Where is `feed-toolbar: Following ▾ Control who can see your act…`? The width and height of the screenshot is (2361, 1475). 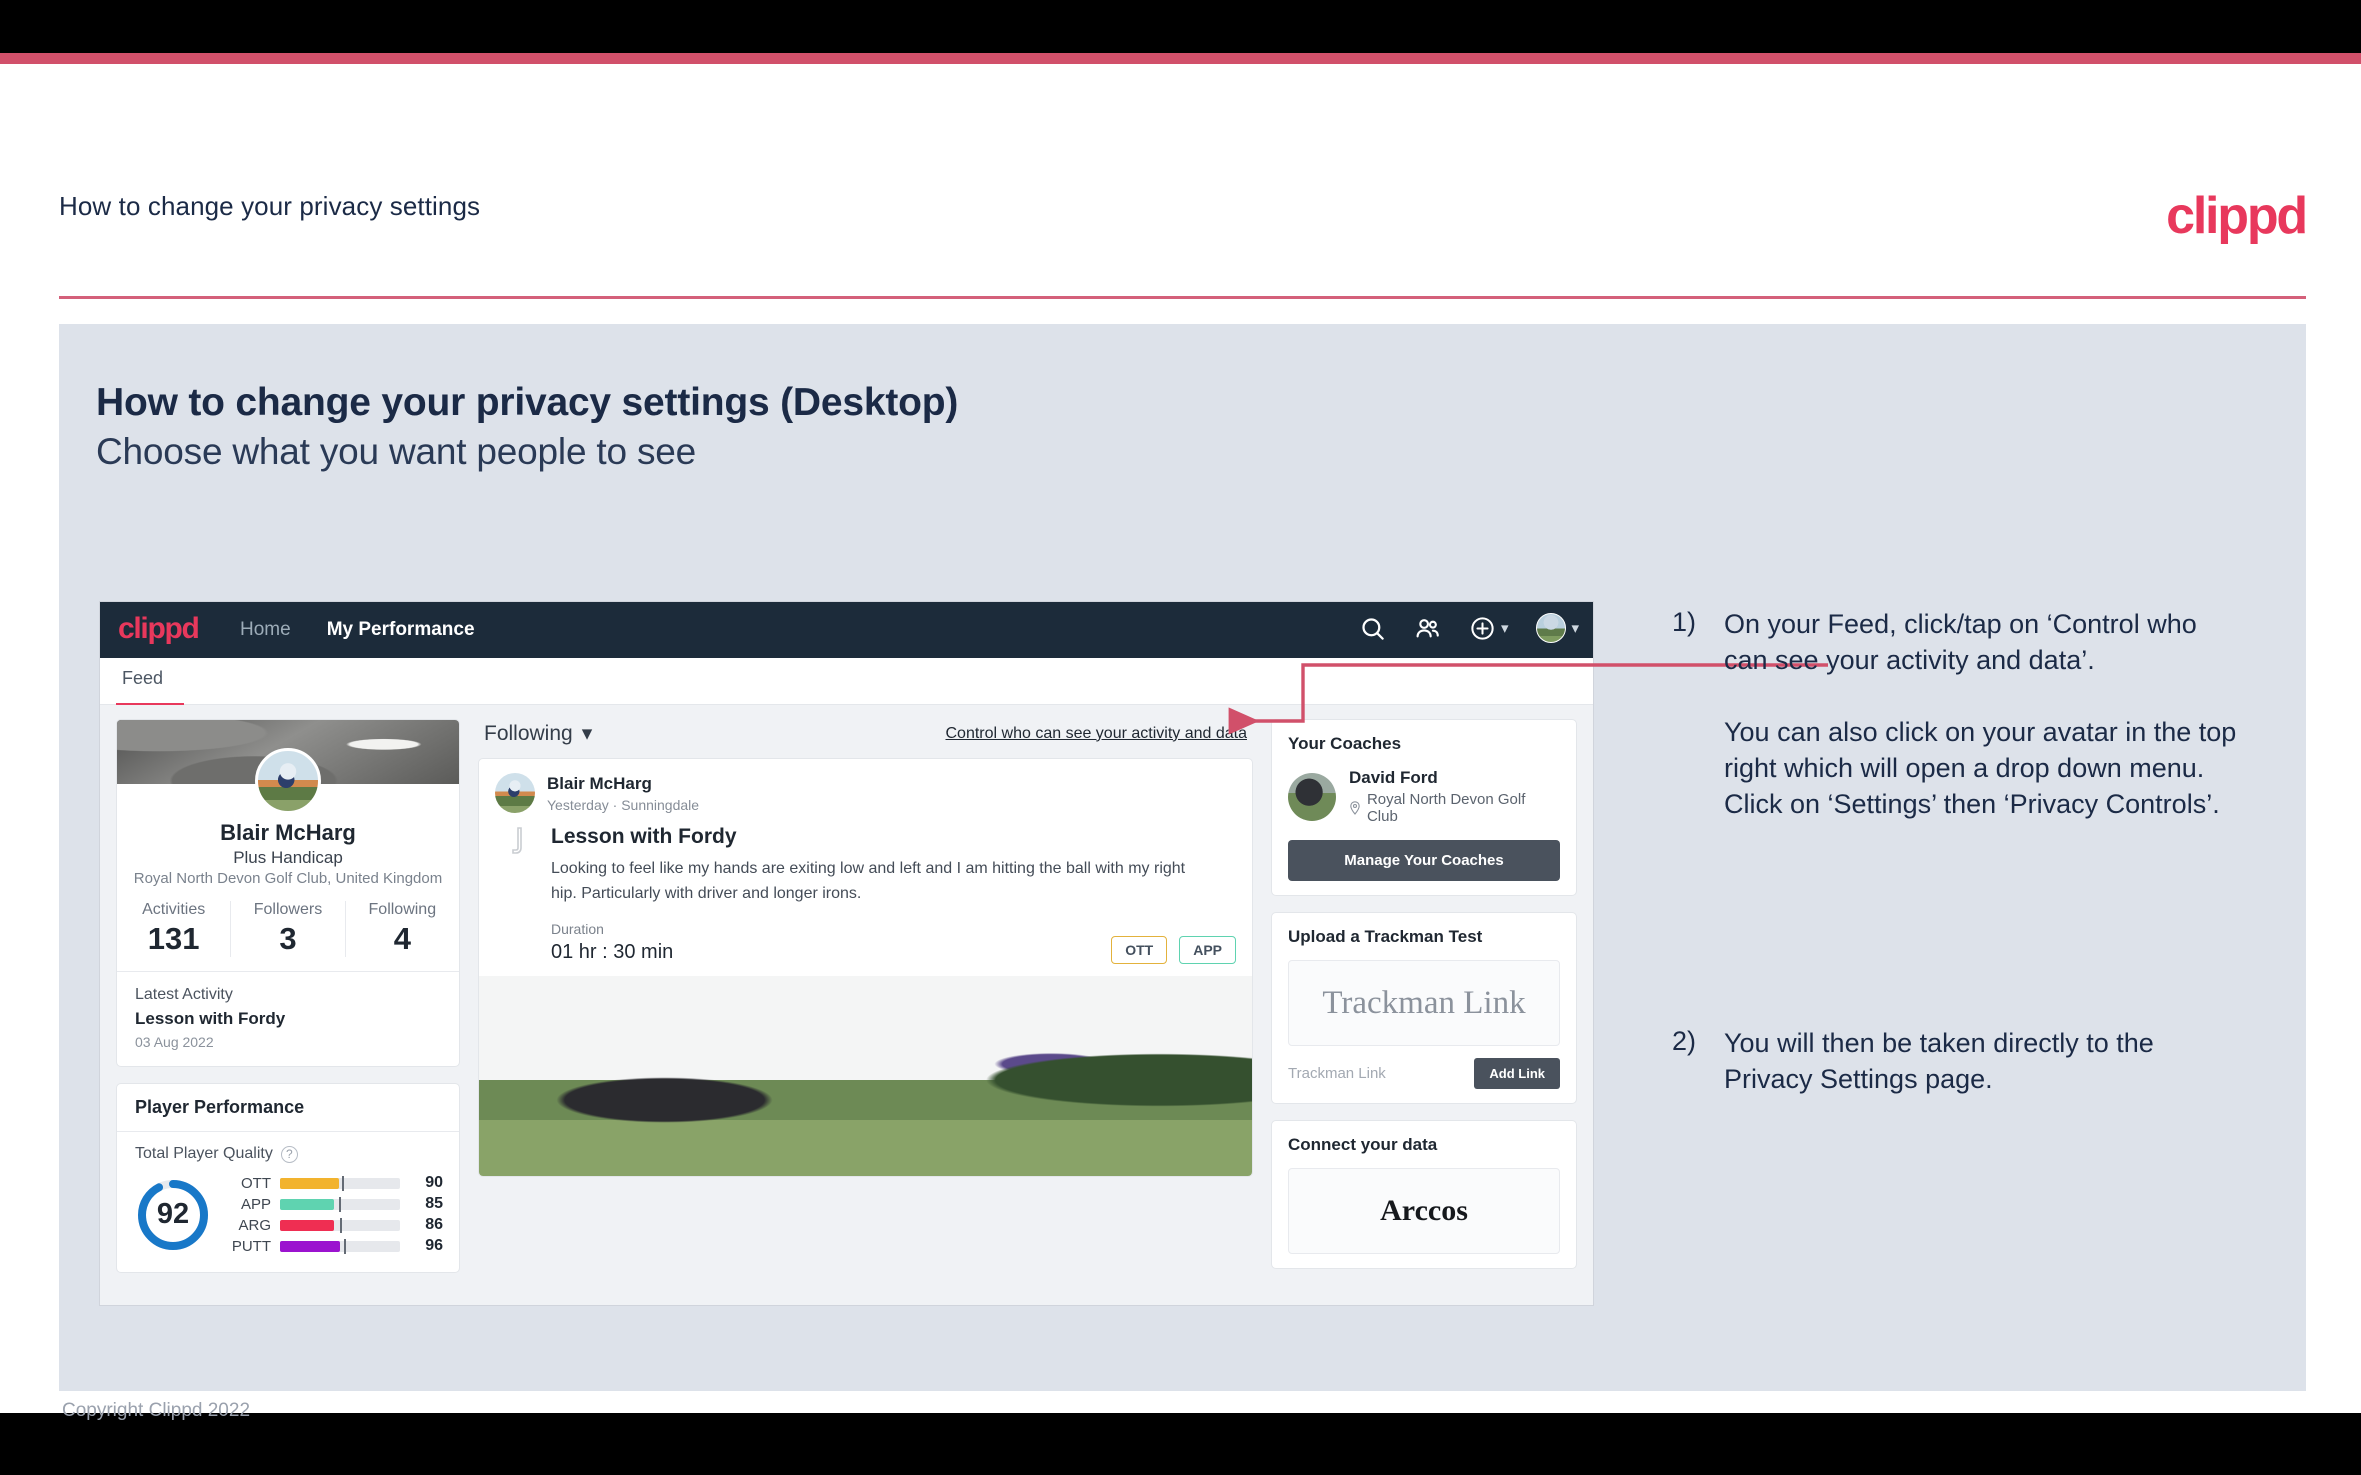
feed-toolbar: Following ▾ Control who can see your act… is located at coordinates (865, 738).